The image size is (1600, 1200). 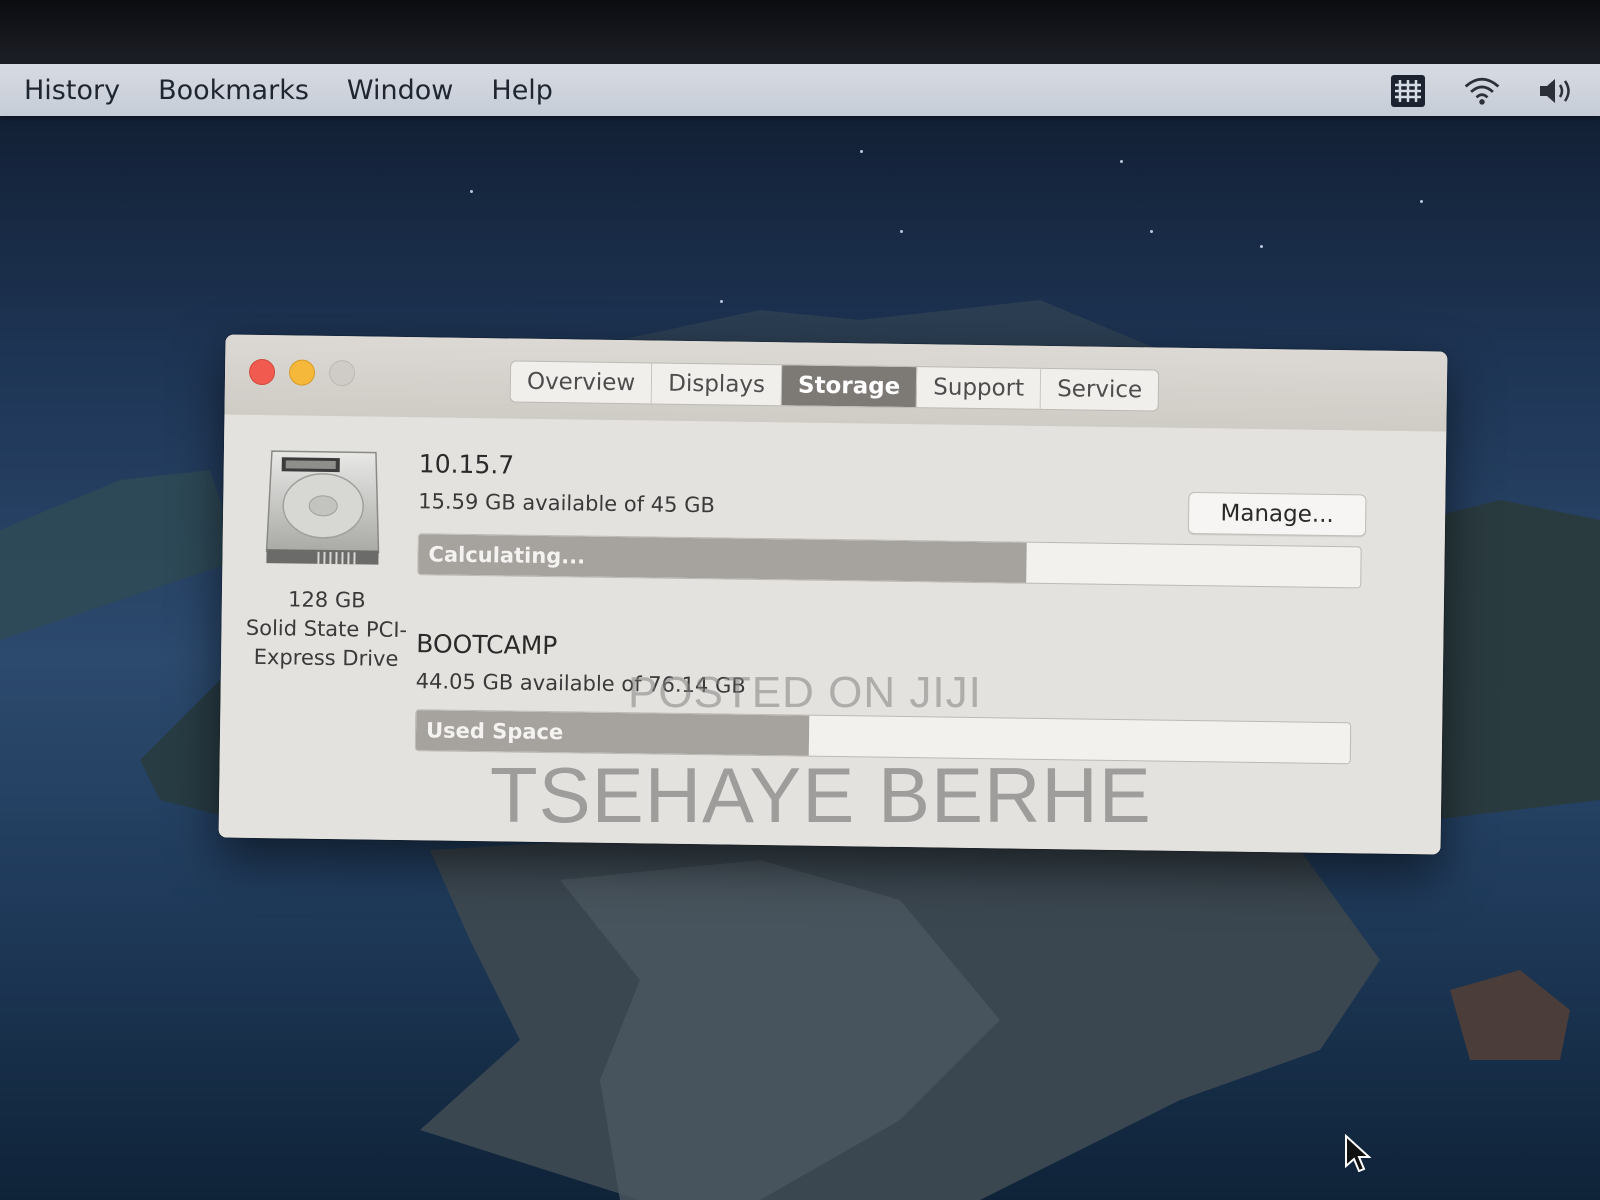 What do you see at coordinates (400, 90) in the screenshot?
I see `menu-window: Window` at bounding box center [400, 90].